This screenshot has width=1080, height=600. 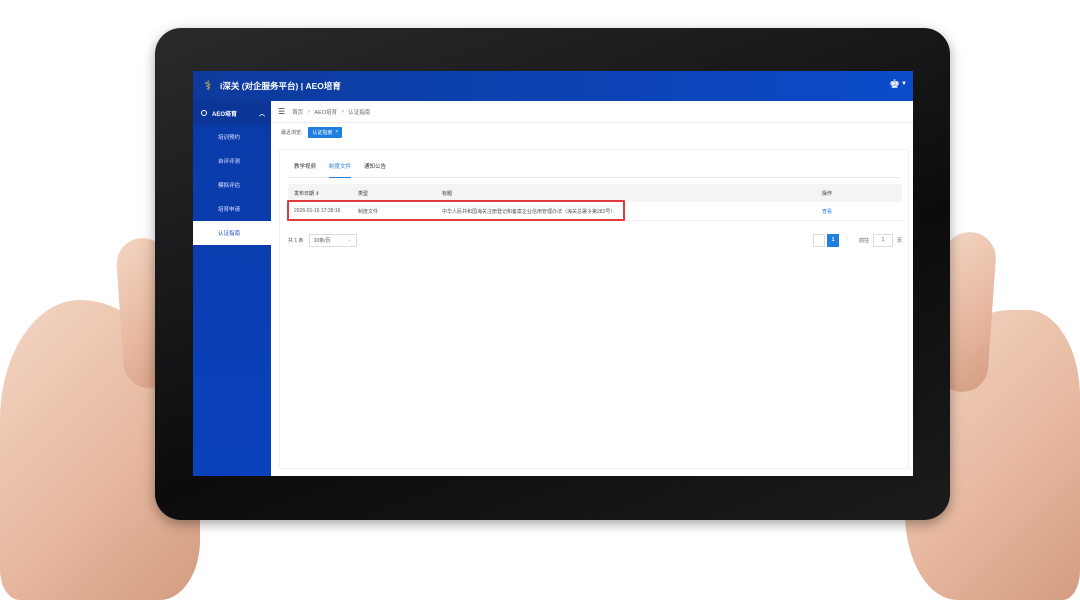 I want to click on sidebar-item-application: 培育申请, so click(x=232, y=209).